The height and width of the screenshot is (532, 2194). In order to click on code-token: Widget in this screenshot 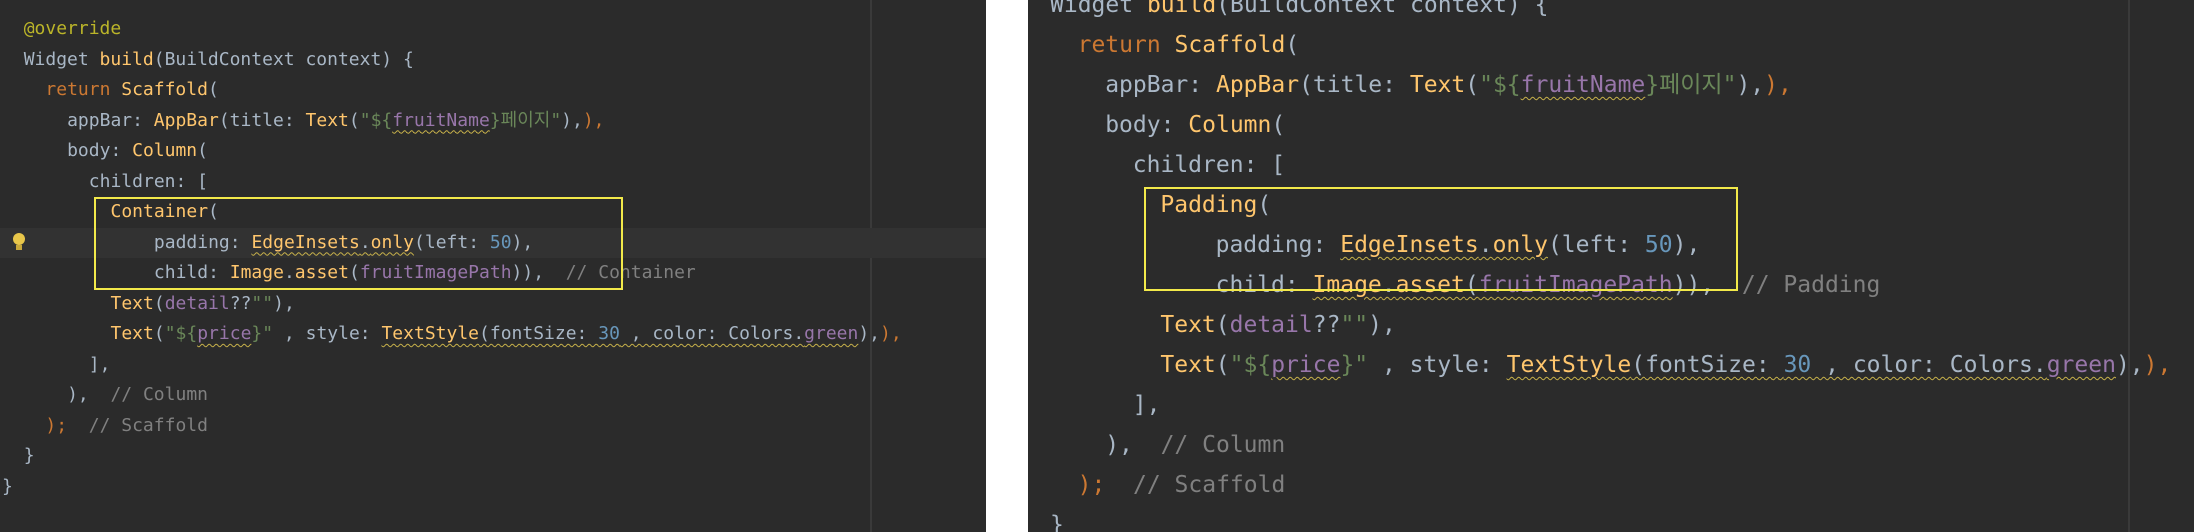, I will do `click(1098, 9)`.